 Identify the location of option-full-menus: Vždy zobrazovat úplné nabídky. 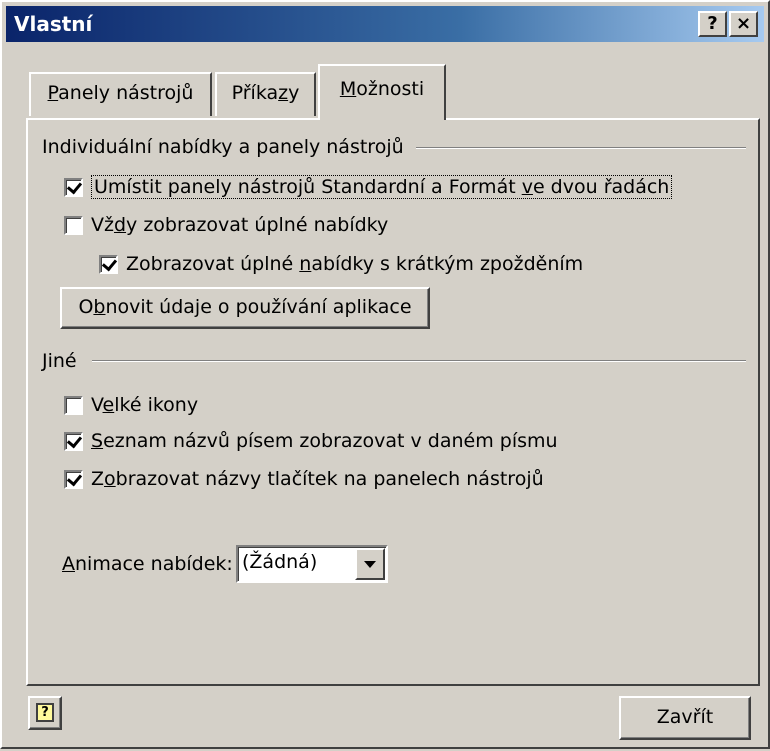
(226, 225).